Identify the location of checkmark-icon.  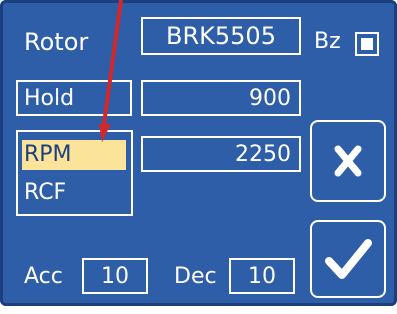
(348, 259).